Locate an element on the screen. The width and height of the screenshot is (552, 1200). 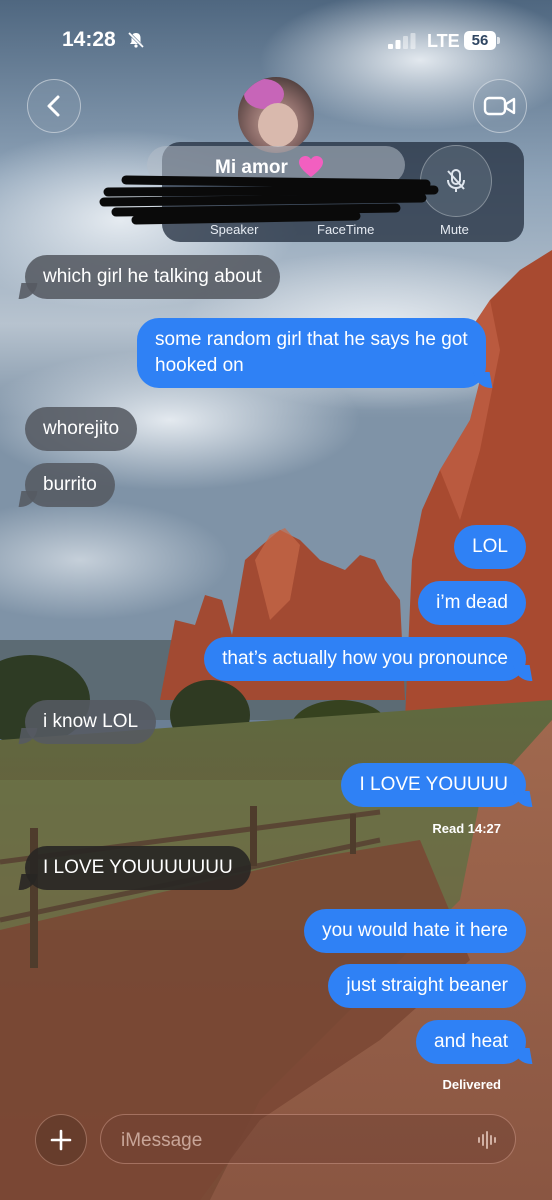
chevron-left-icon is located at coordinates (53, 106).